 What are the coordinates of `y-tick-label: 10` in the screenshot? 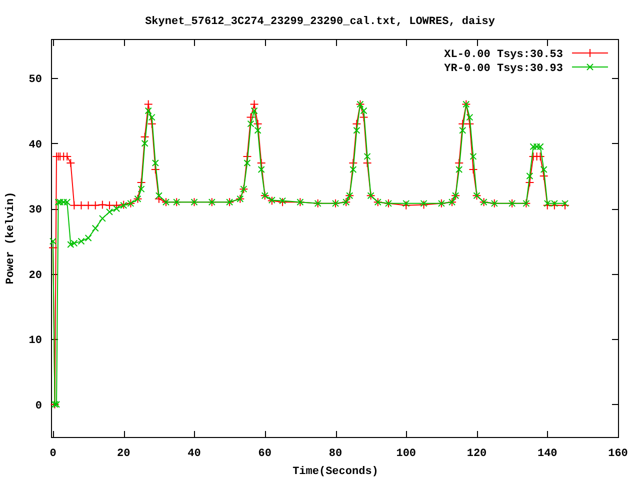 It's located at (35, 341).